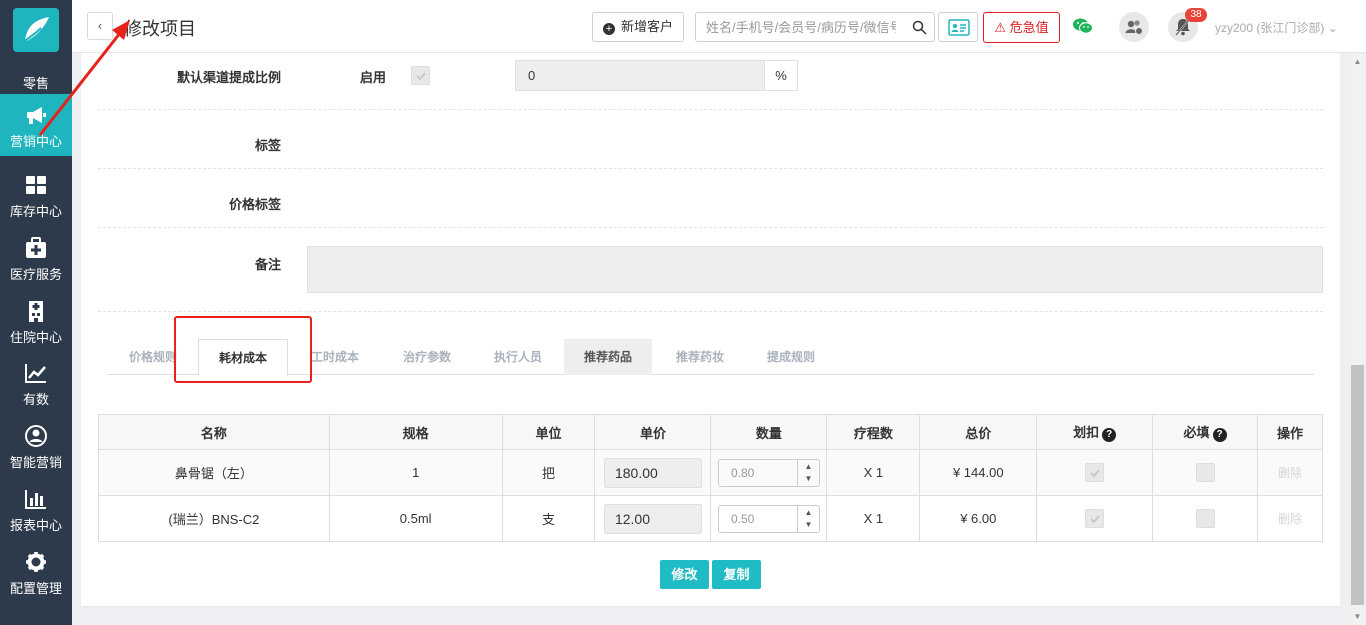 The image size is (1366, 625). I want to click on search-input, so click(796, 27).